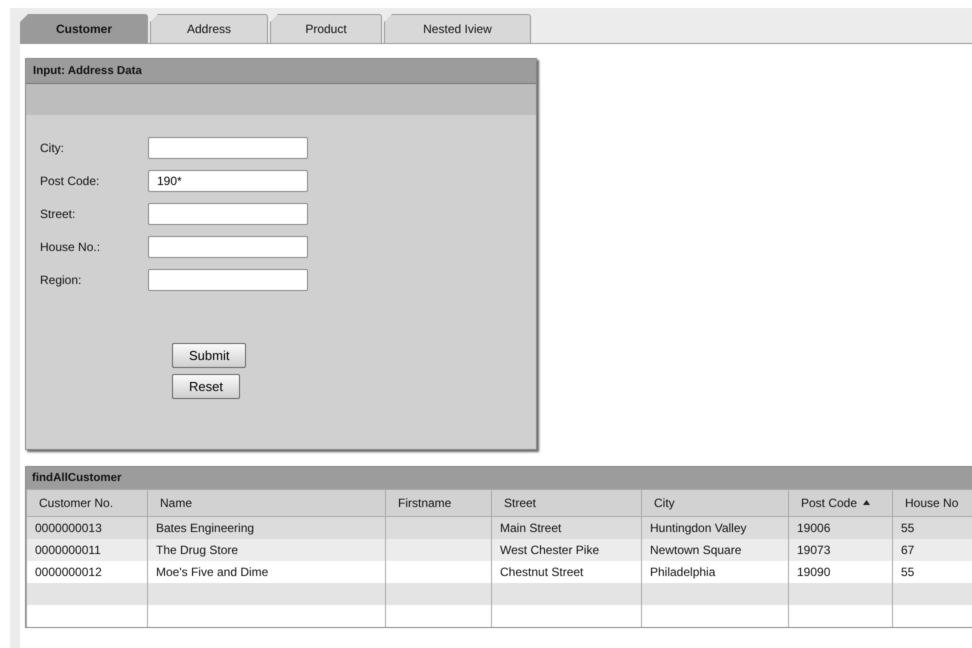 The image size is (972, 648). What do you see at coordinates (61, 279) in the screenshot?
I see `field-label: Region:` at bounding box center [61, 279].